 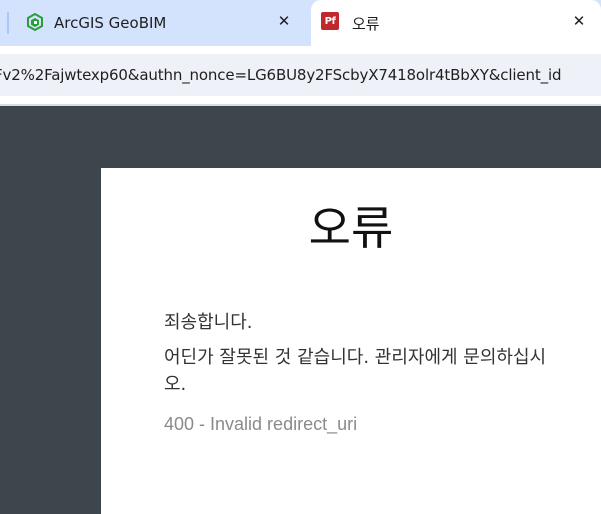 What do you see at coordinates (366, 24) in the screenshot?
I see `tab-title: 오류` at bounding box center [366, 24].